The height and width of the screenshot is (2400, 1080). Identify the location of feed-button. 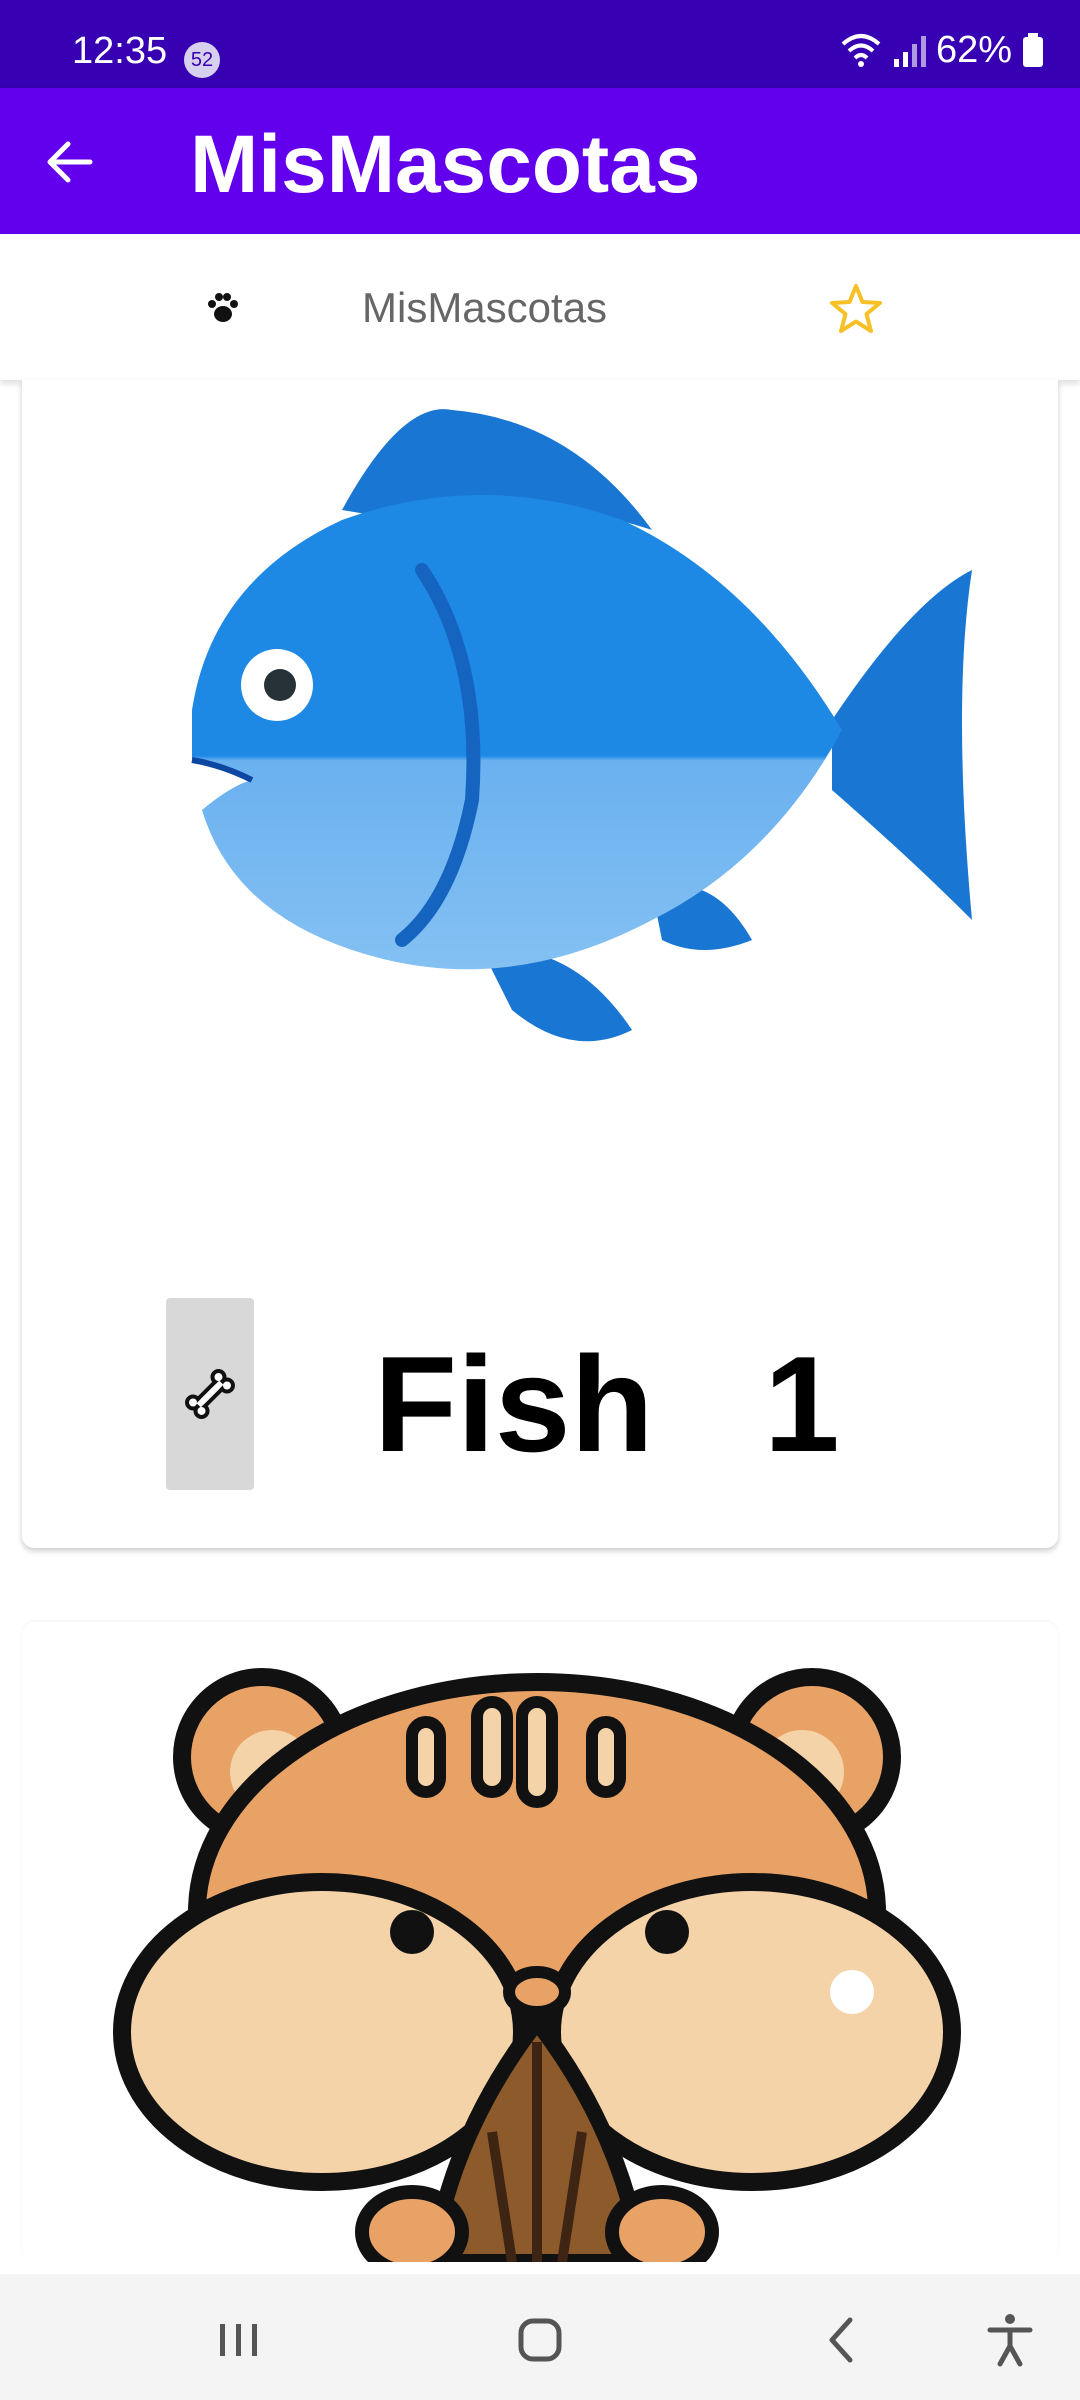
(210, 1394).